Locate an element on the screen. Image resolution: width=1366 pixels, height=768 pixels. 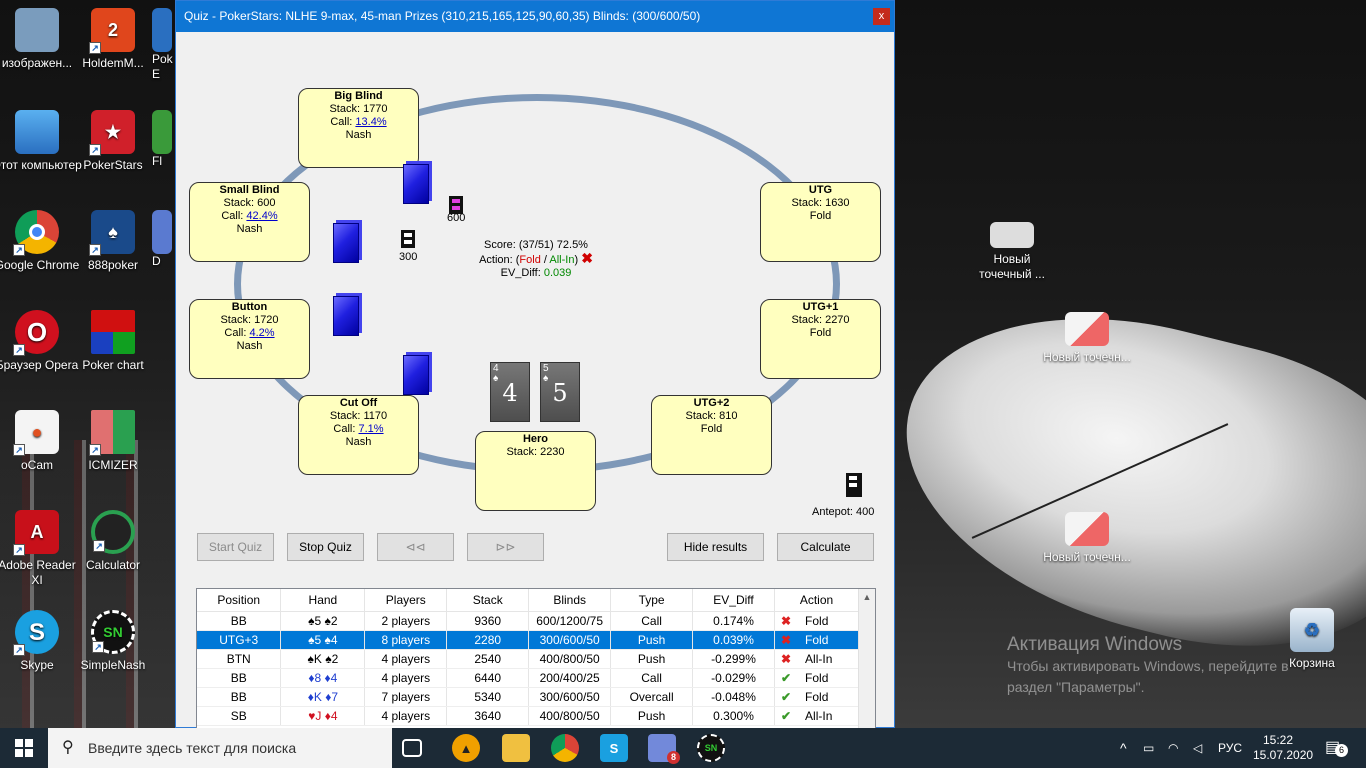
cell-ev: -0.048% is located at coordinates (733, 697).